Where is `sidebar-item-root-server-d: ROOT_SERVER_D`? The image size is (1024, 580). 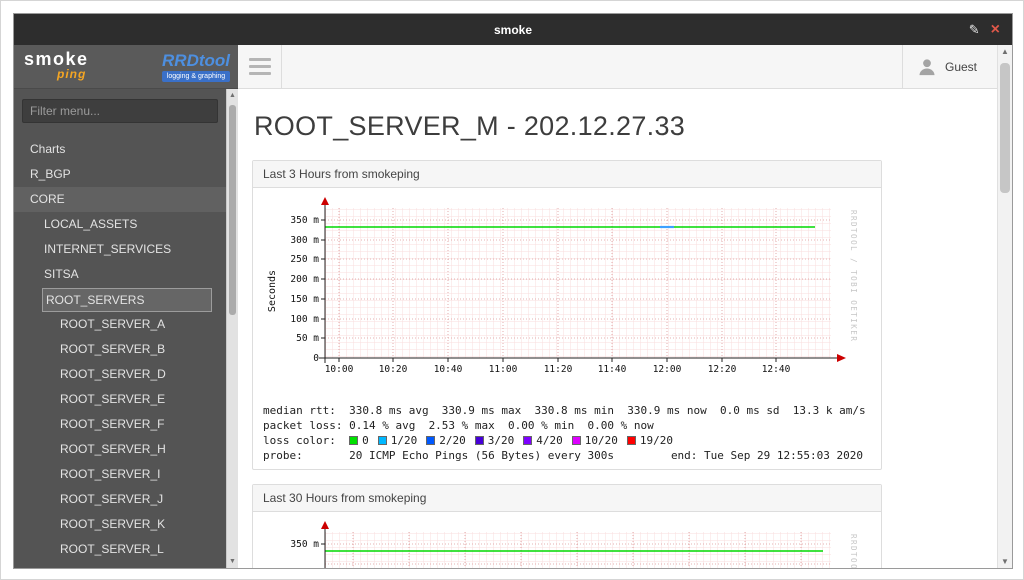 sidebar-item-root-server-d: ROOT_SERVER_D is located at coordinates (120, 374).